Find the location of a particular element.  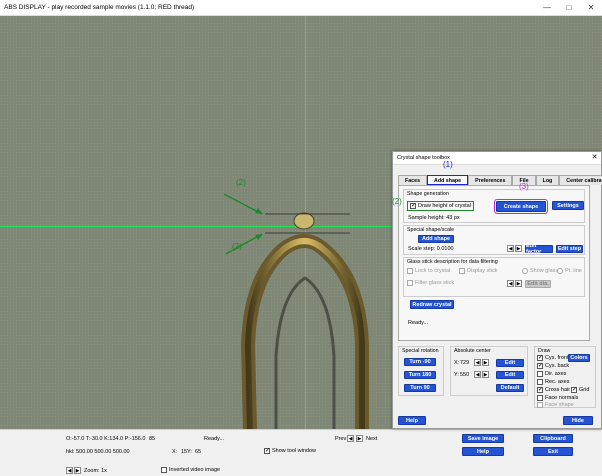

edit-step-button: Edit step is located at coordinates (569, 249).